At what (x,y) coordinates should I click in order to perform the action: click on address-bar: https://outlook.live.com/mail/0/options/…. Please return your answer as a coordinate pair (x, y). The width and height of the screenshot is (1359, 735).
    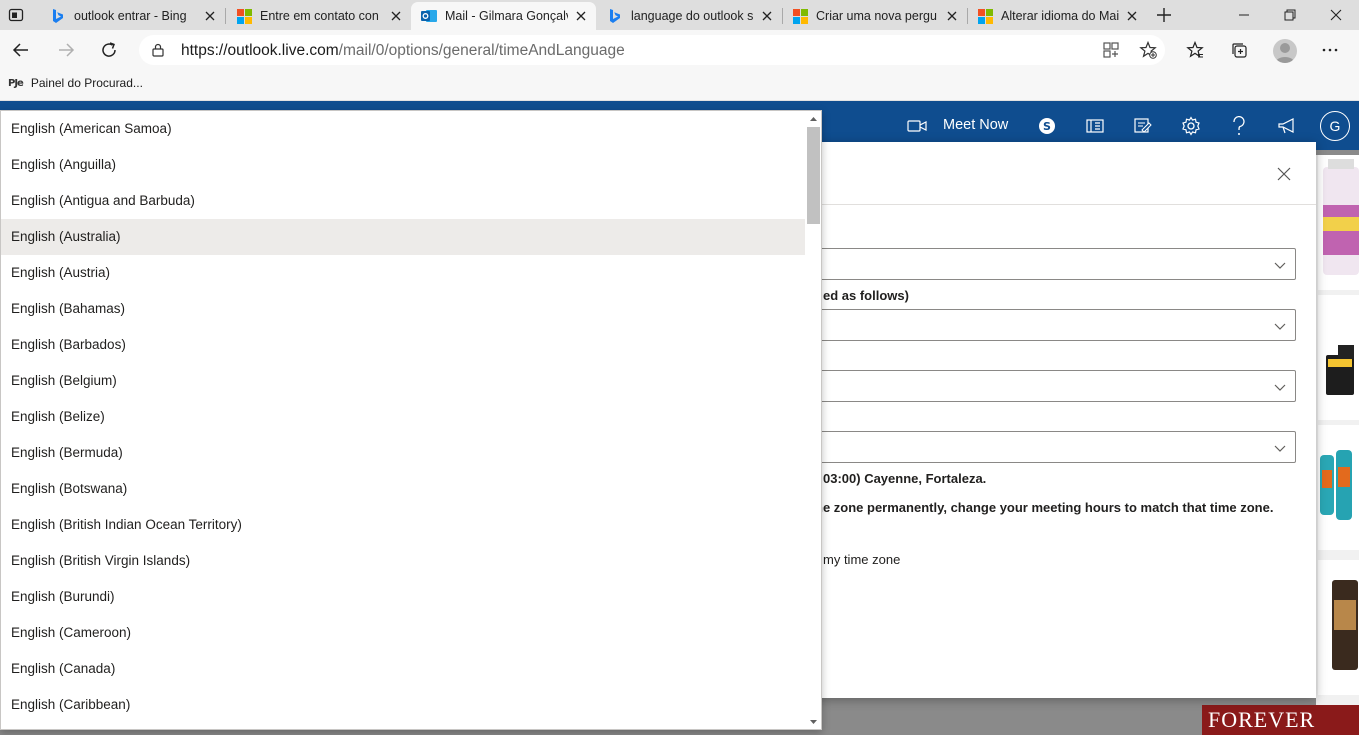
    Looking at the image, I should click on (652, 50).